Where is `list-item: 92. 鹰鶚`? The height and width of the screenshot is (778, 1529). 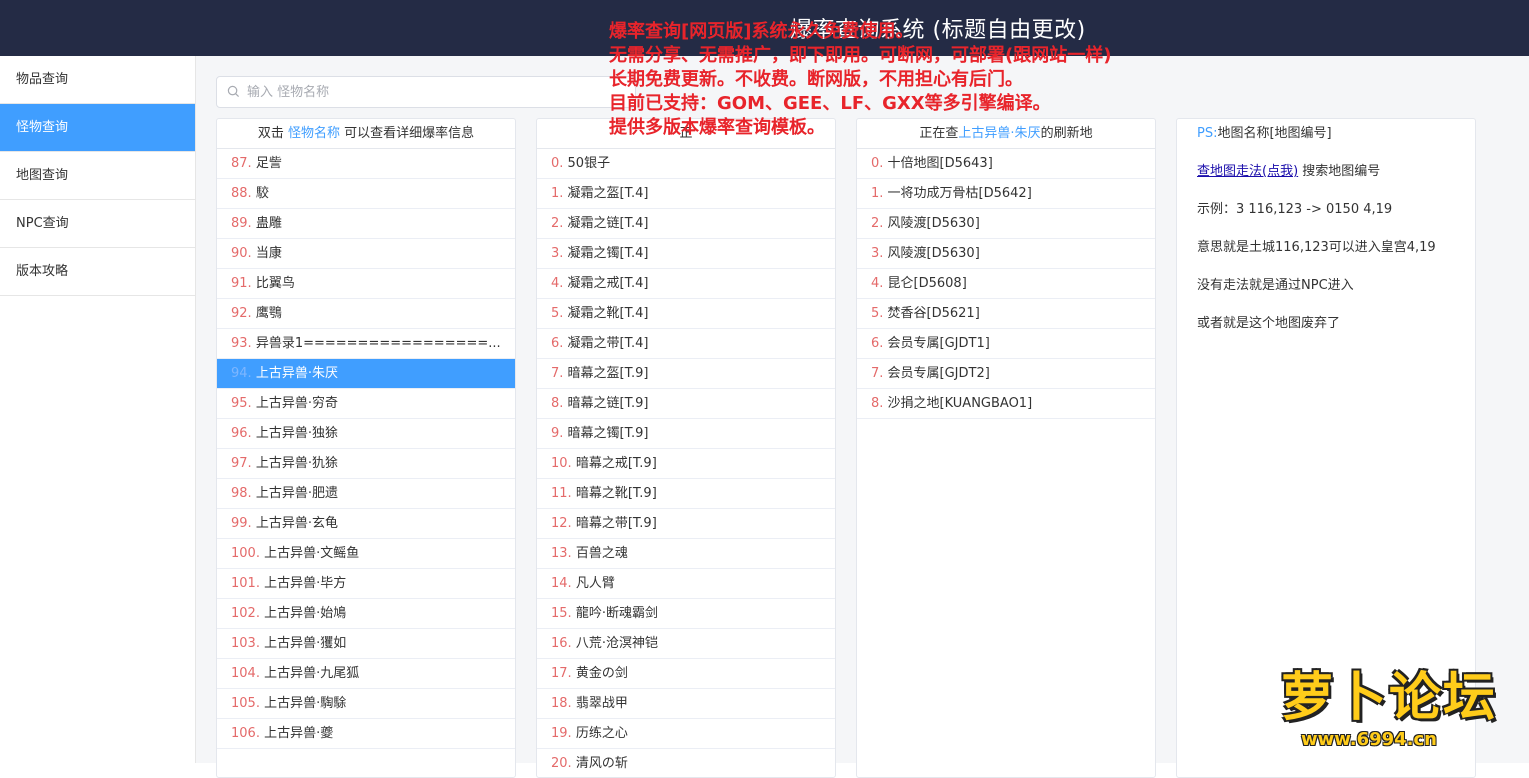
list-item: 92. 鹰鶚 is located at coordinates (366, 314).